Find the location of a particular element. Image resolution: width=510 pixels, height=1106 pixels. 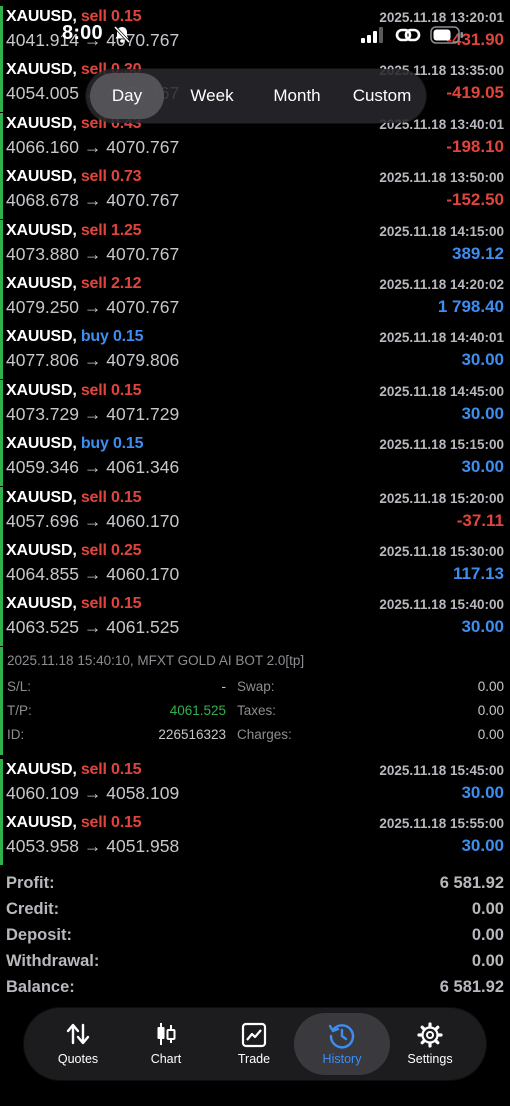

trade-symbol-line: XAUUSD, sell 0.25 is located at coordinates (74, 551).